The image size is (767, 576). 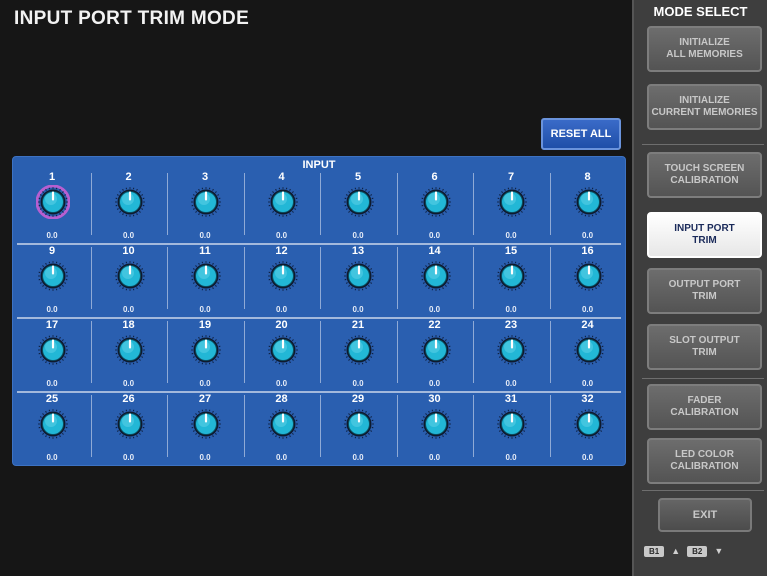 What do you see at coordinates (704, 235) in the screenshot?
I see `mode-button-input-port-trim: INPUT PORT TRIM` at bounding box center [704, 235].